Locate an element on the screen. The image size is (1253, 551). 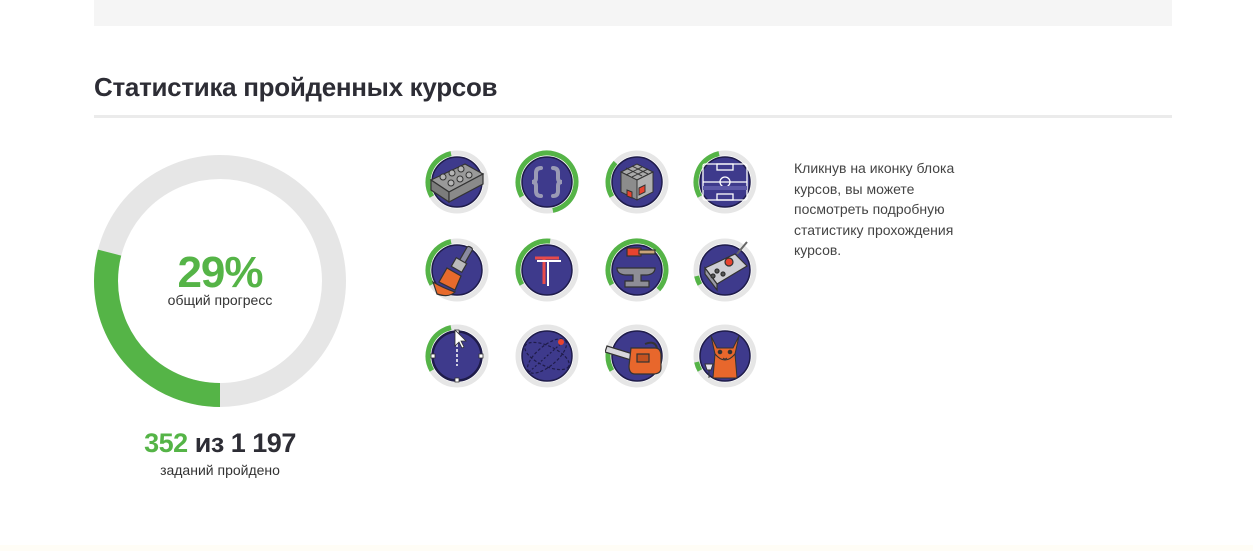
tasks-separator: из is located at coordinates (209, 443).